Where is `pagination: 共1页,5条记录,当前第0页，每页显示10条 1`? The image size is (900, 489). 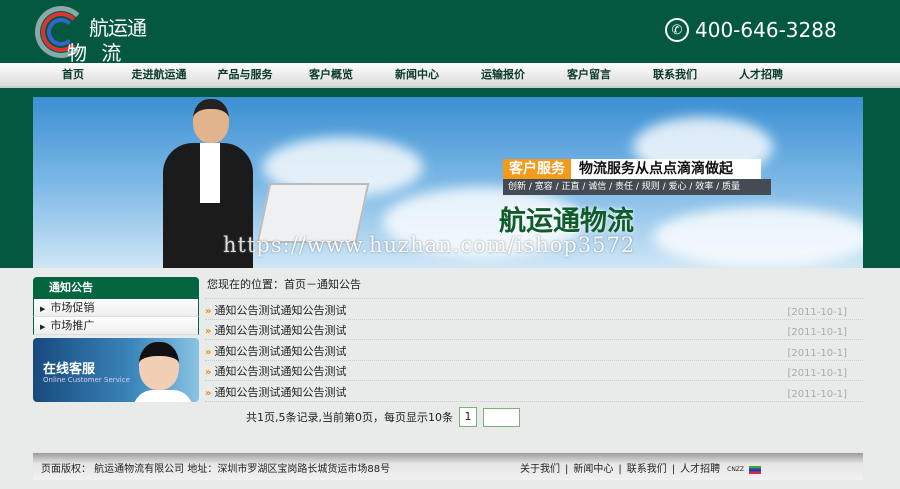 pagination: 共1页,5条记录,当前第0页，每页显示10条 1 is located at coordinates (383, 417).